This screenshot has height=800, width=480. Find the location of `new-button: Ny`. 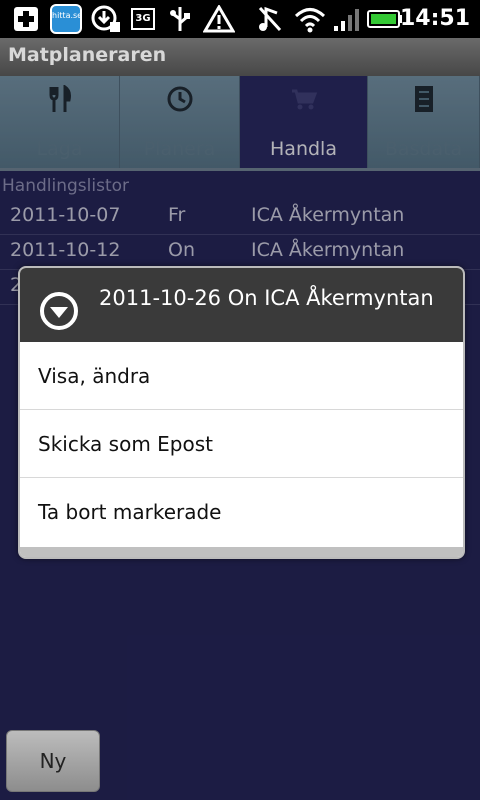

new-button: Ny is located at coordinates (53, 761).